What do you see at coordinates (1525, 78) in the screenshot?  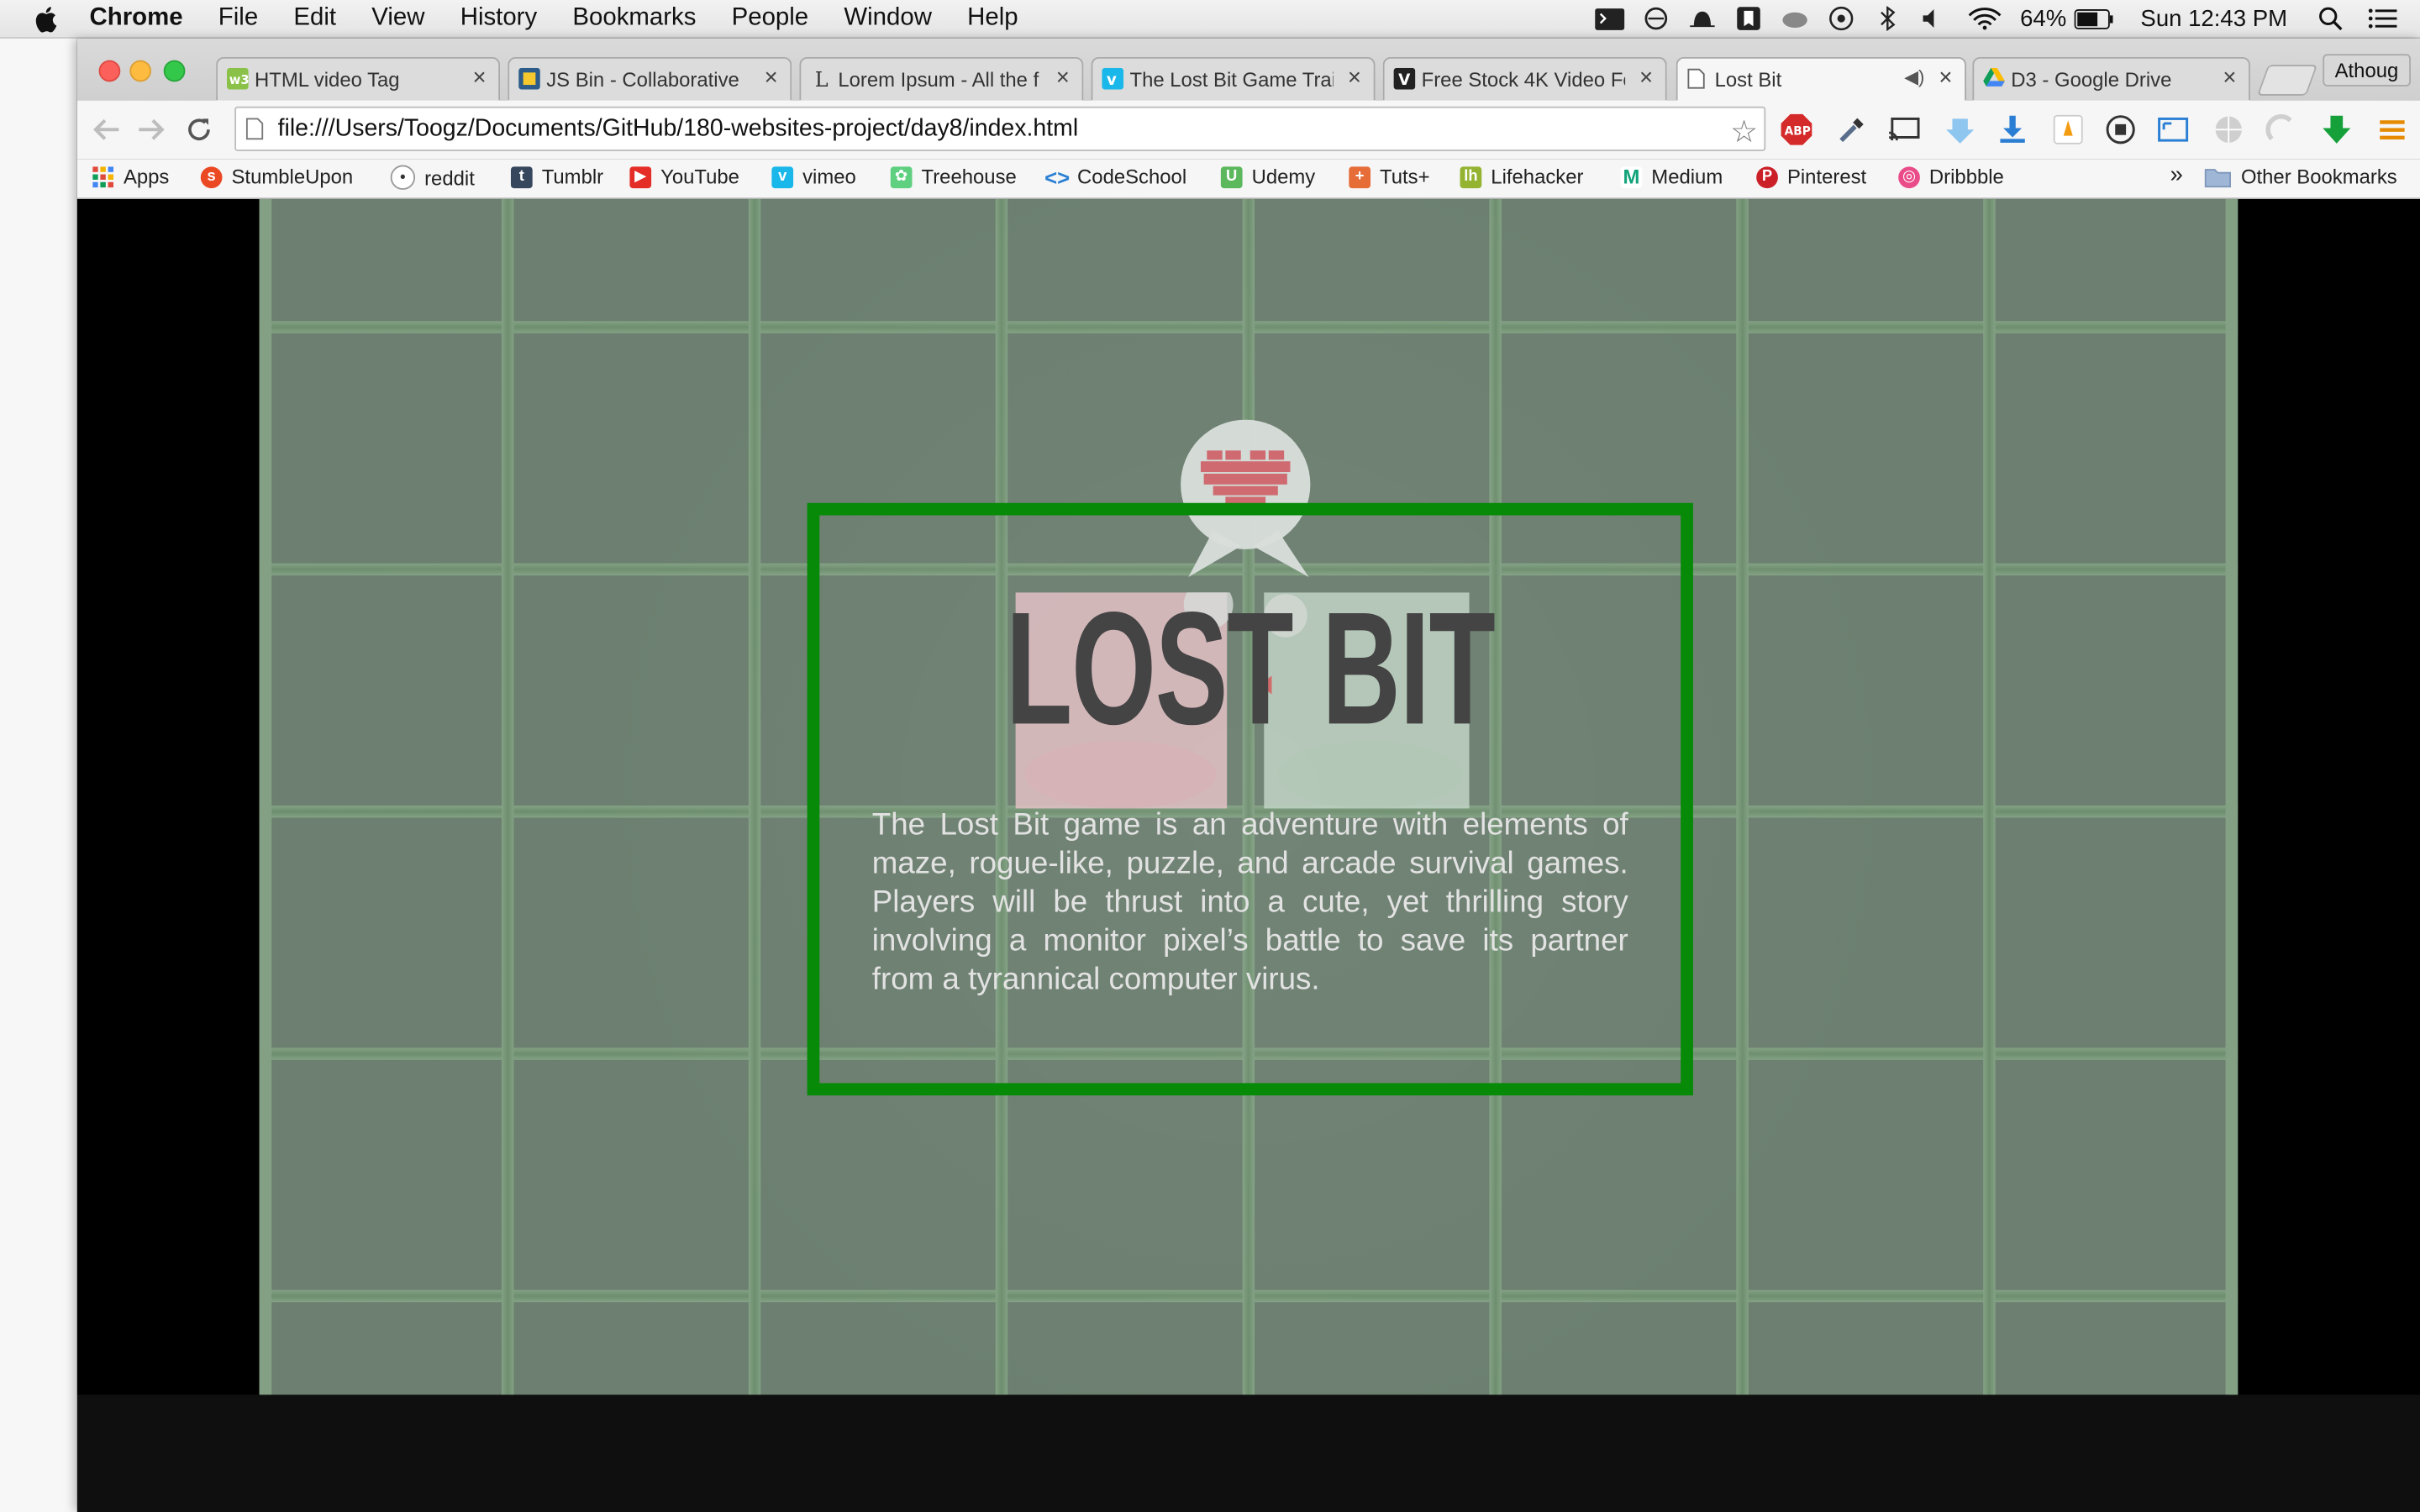 I see `tab-free-stock-video: V Free Stock 4K Video Fo ×` at bounding box center [1525, 78].